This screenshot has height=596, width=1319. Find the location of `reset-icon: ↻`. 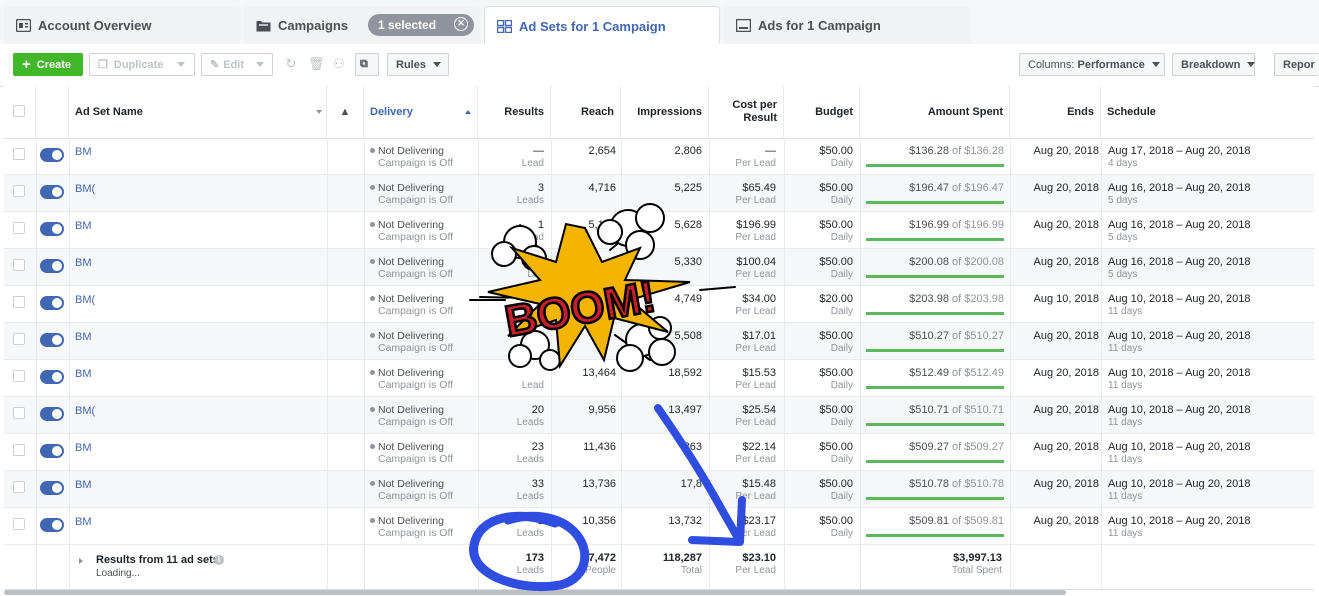

reset-icon: ↻ is located at coordinates (291, 64).